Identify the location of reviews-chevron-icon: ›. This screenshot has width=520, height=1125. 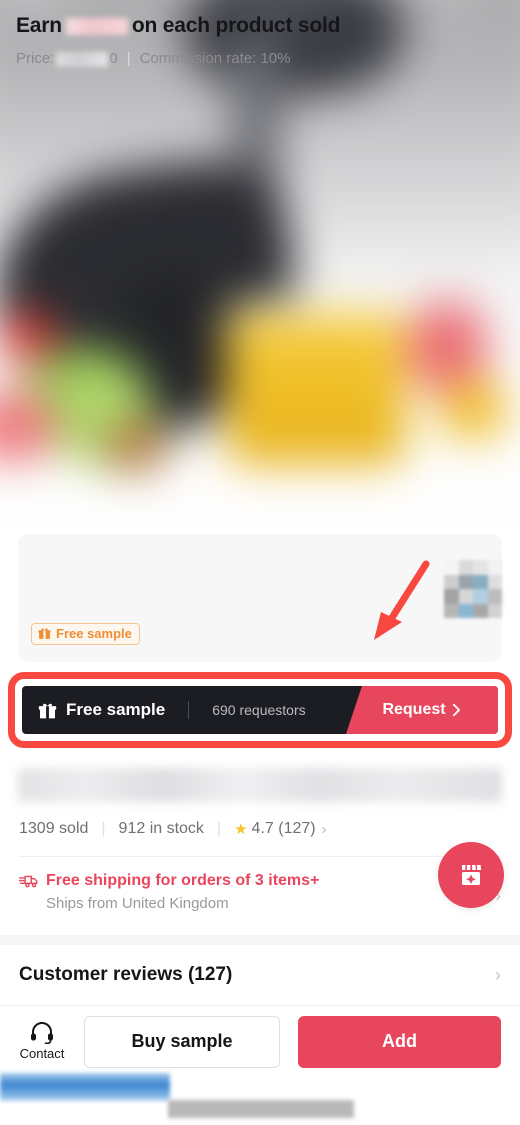
(498, 975).